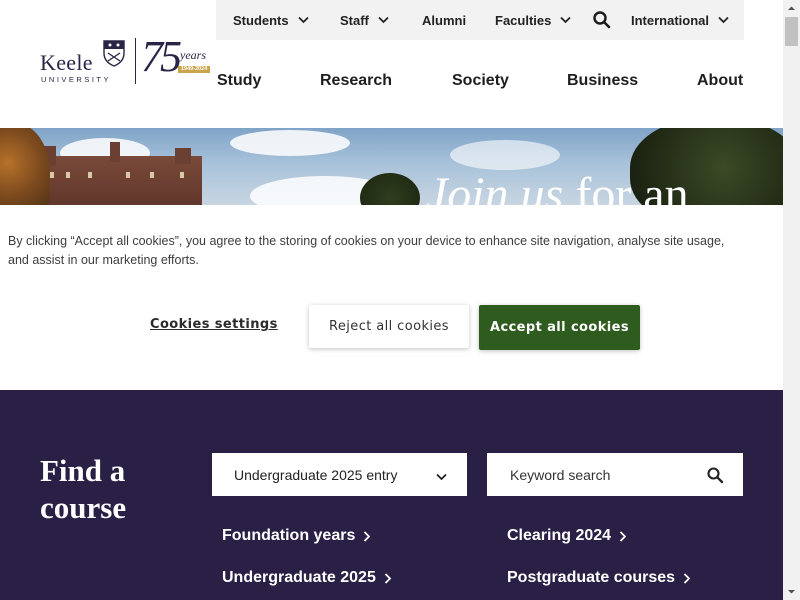 This screenshot has width=800, height=600. I want to click on course-link-postgraduate: Postgraduate courses, so click(599, 578).